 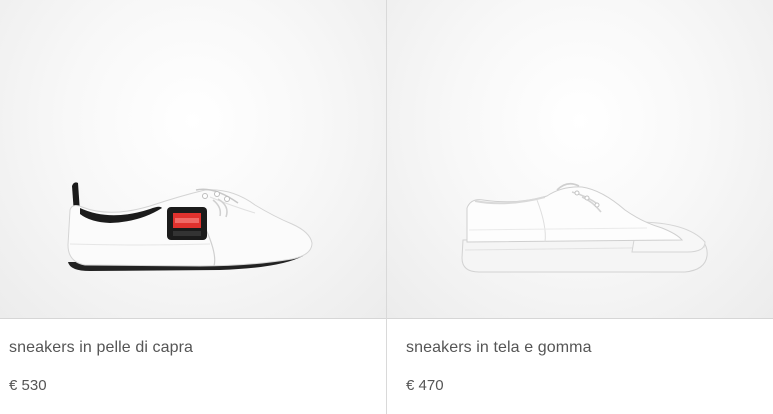 I want to click on canvas-sneaker-image, so click(x=584, y=227).